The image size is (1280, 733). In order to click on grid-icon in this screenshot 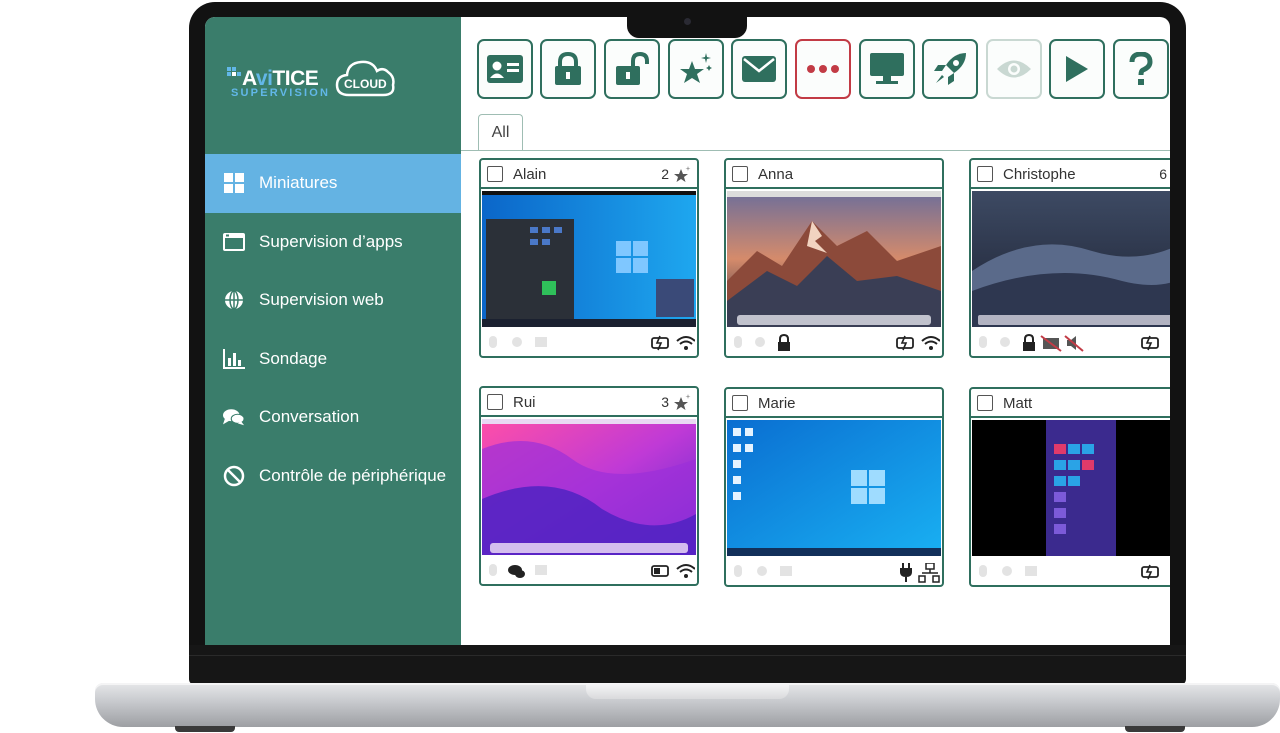, I will do `click(234, 183)`.